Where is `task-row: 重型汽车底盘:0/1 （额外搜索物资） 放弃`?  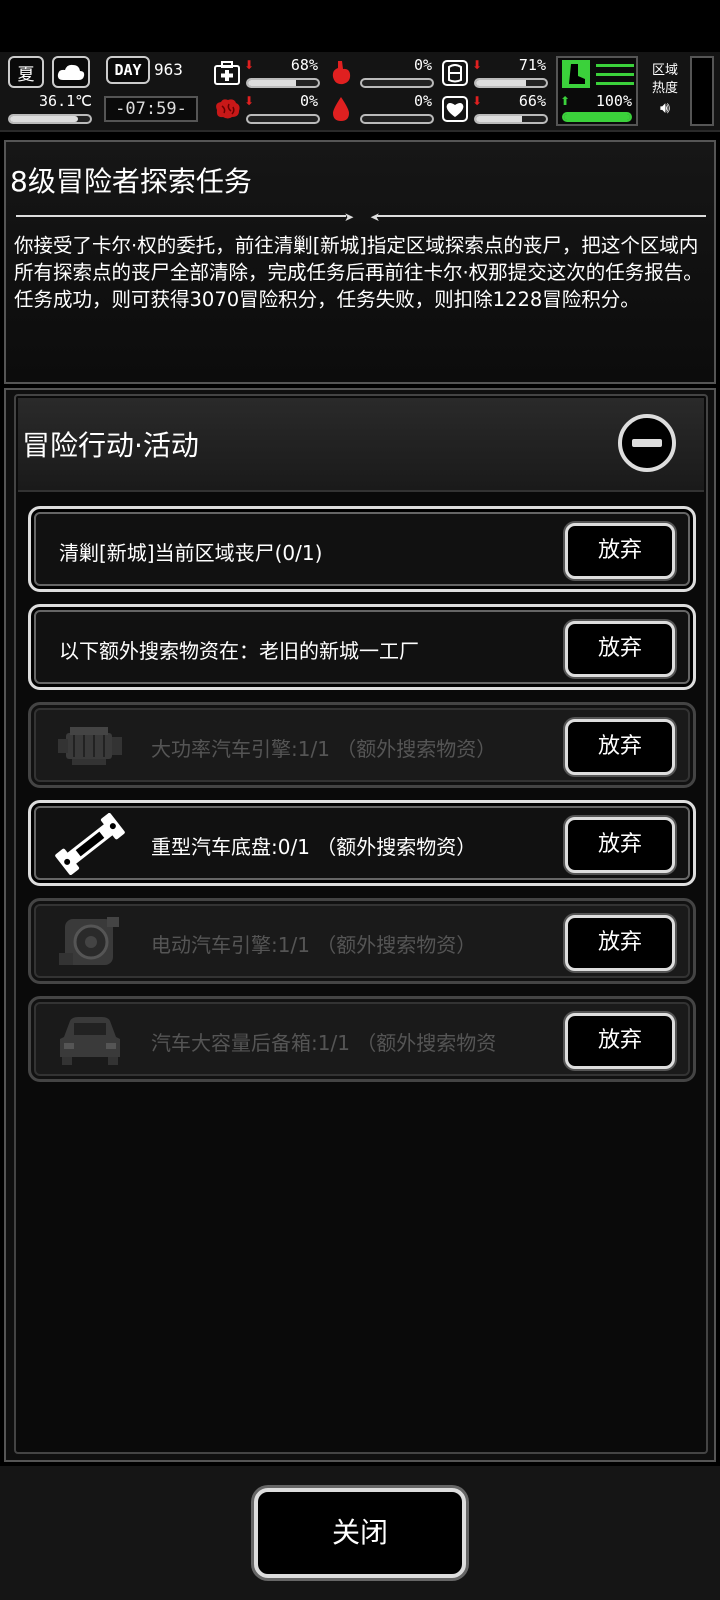
task-row: 重型汽车底盘:0/1 （额外搜索物资） 放弃 is located at coordinates (362, 843).